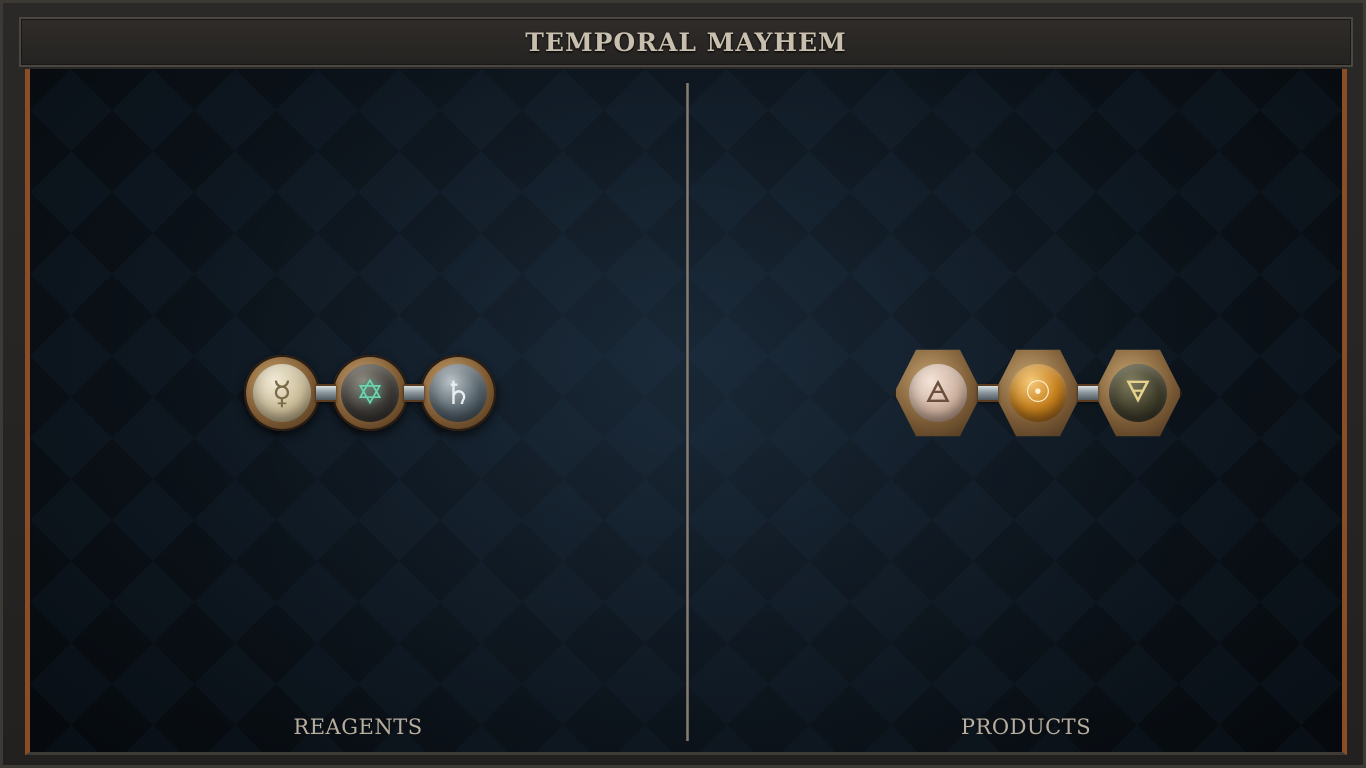  I want to click on gold-icon: ☉, so click(1038, 393).